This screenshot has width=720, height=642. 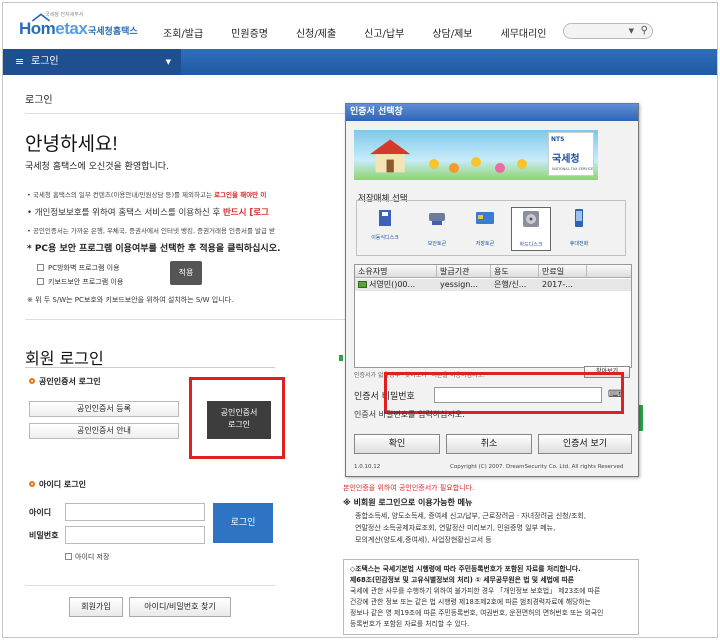 What do you see at coordinates (524, 32) in the screenshot?
I see `nav-tax-agent: 세무대리인` at bounding box center [524, 32].